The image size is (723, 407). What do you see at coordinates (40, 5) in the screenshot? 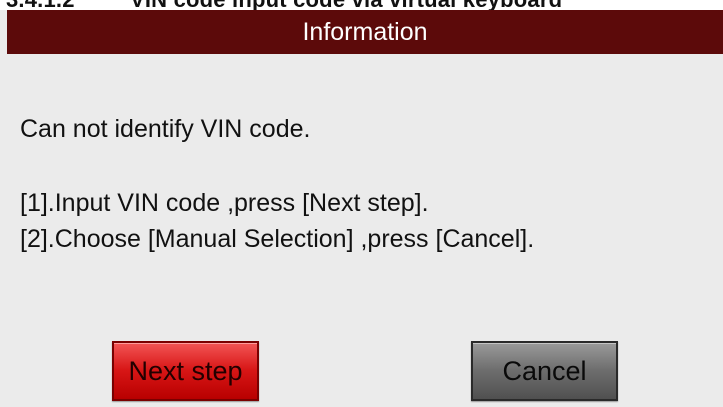
I see `section-number: 3.4.1.2` at bounding box center [40, 5].